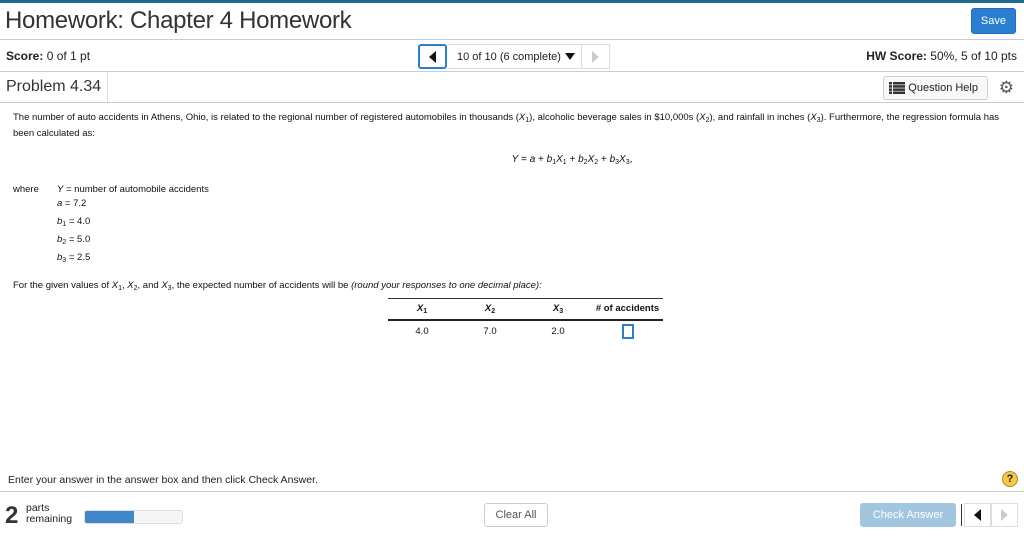  Describe the element at coordinates (48, 55) in the screenshot. I see `score: Score: 0 of 1 pt` at that location.